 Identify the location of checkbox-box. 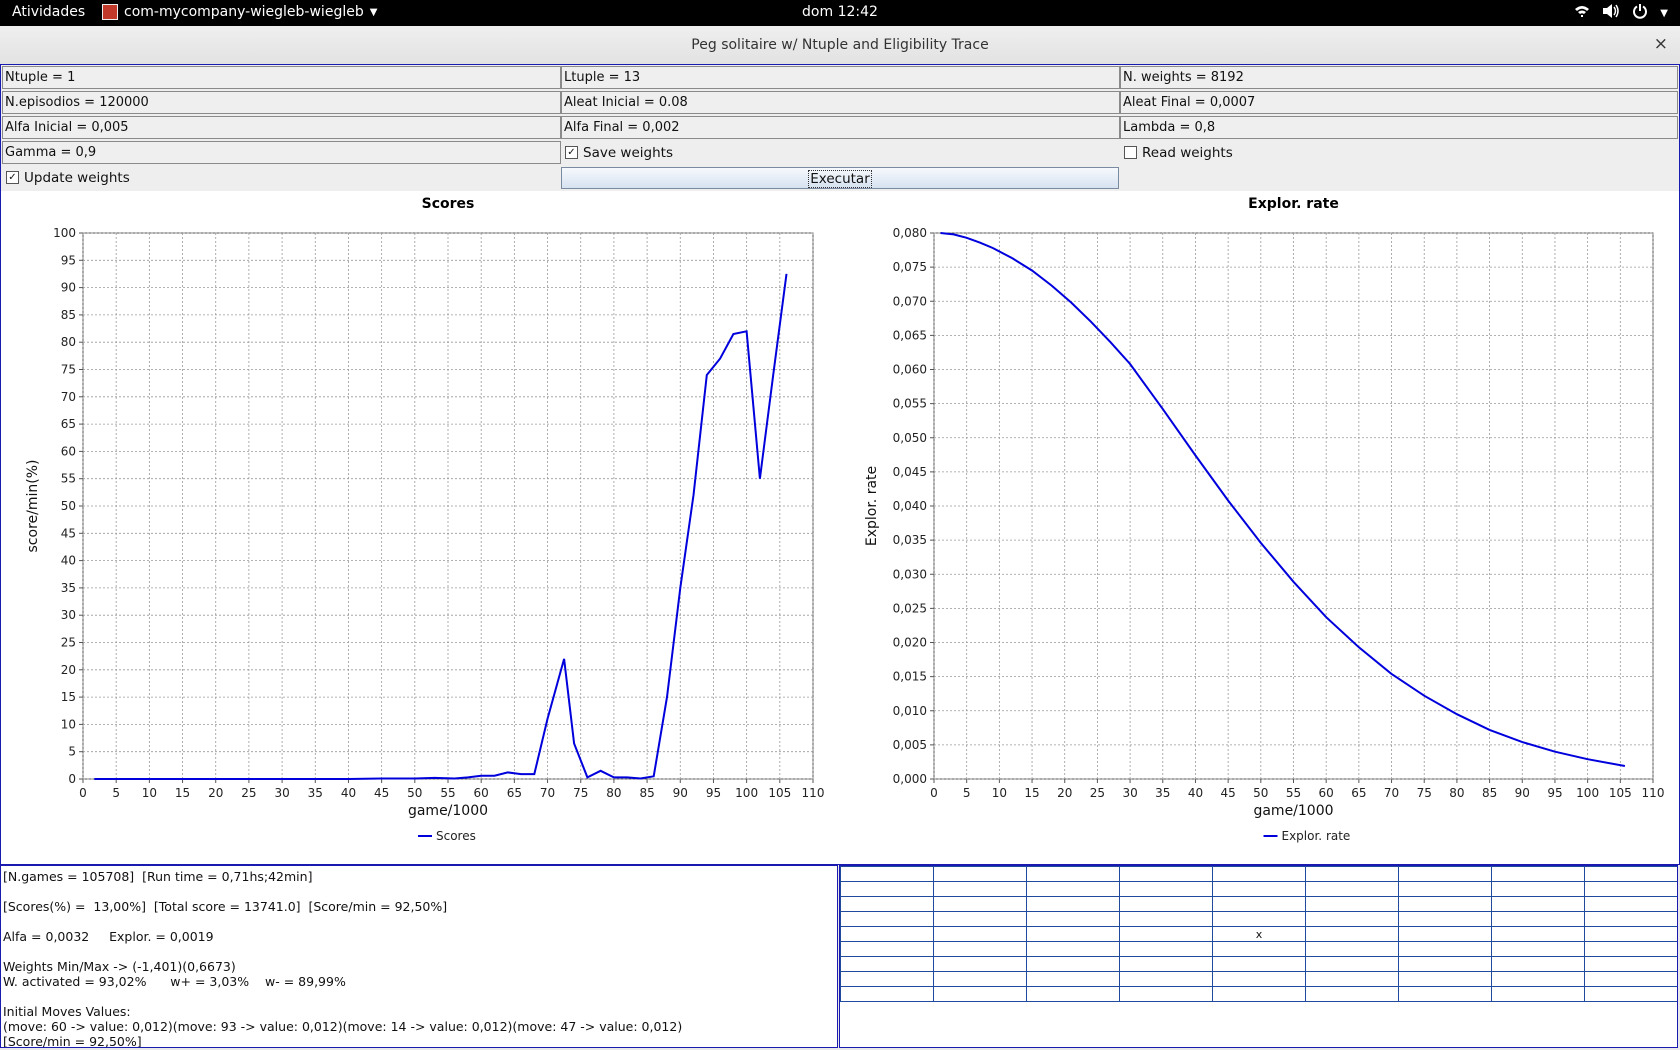
(1130, 152).